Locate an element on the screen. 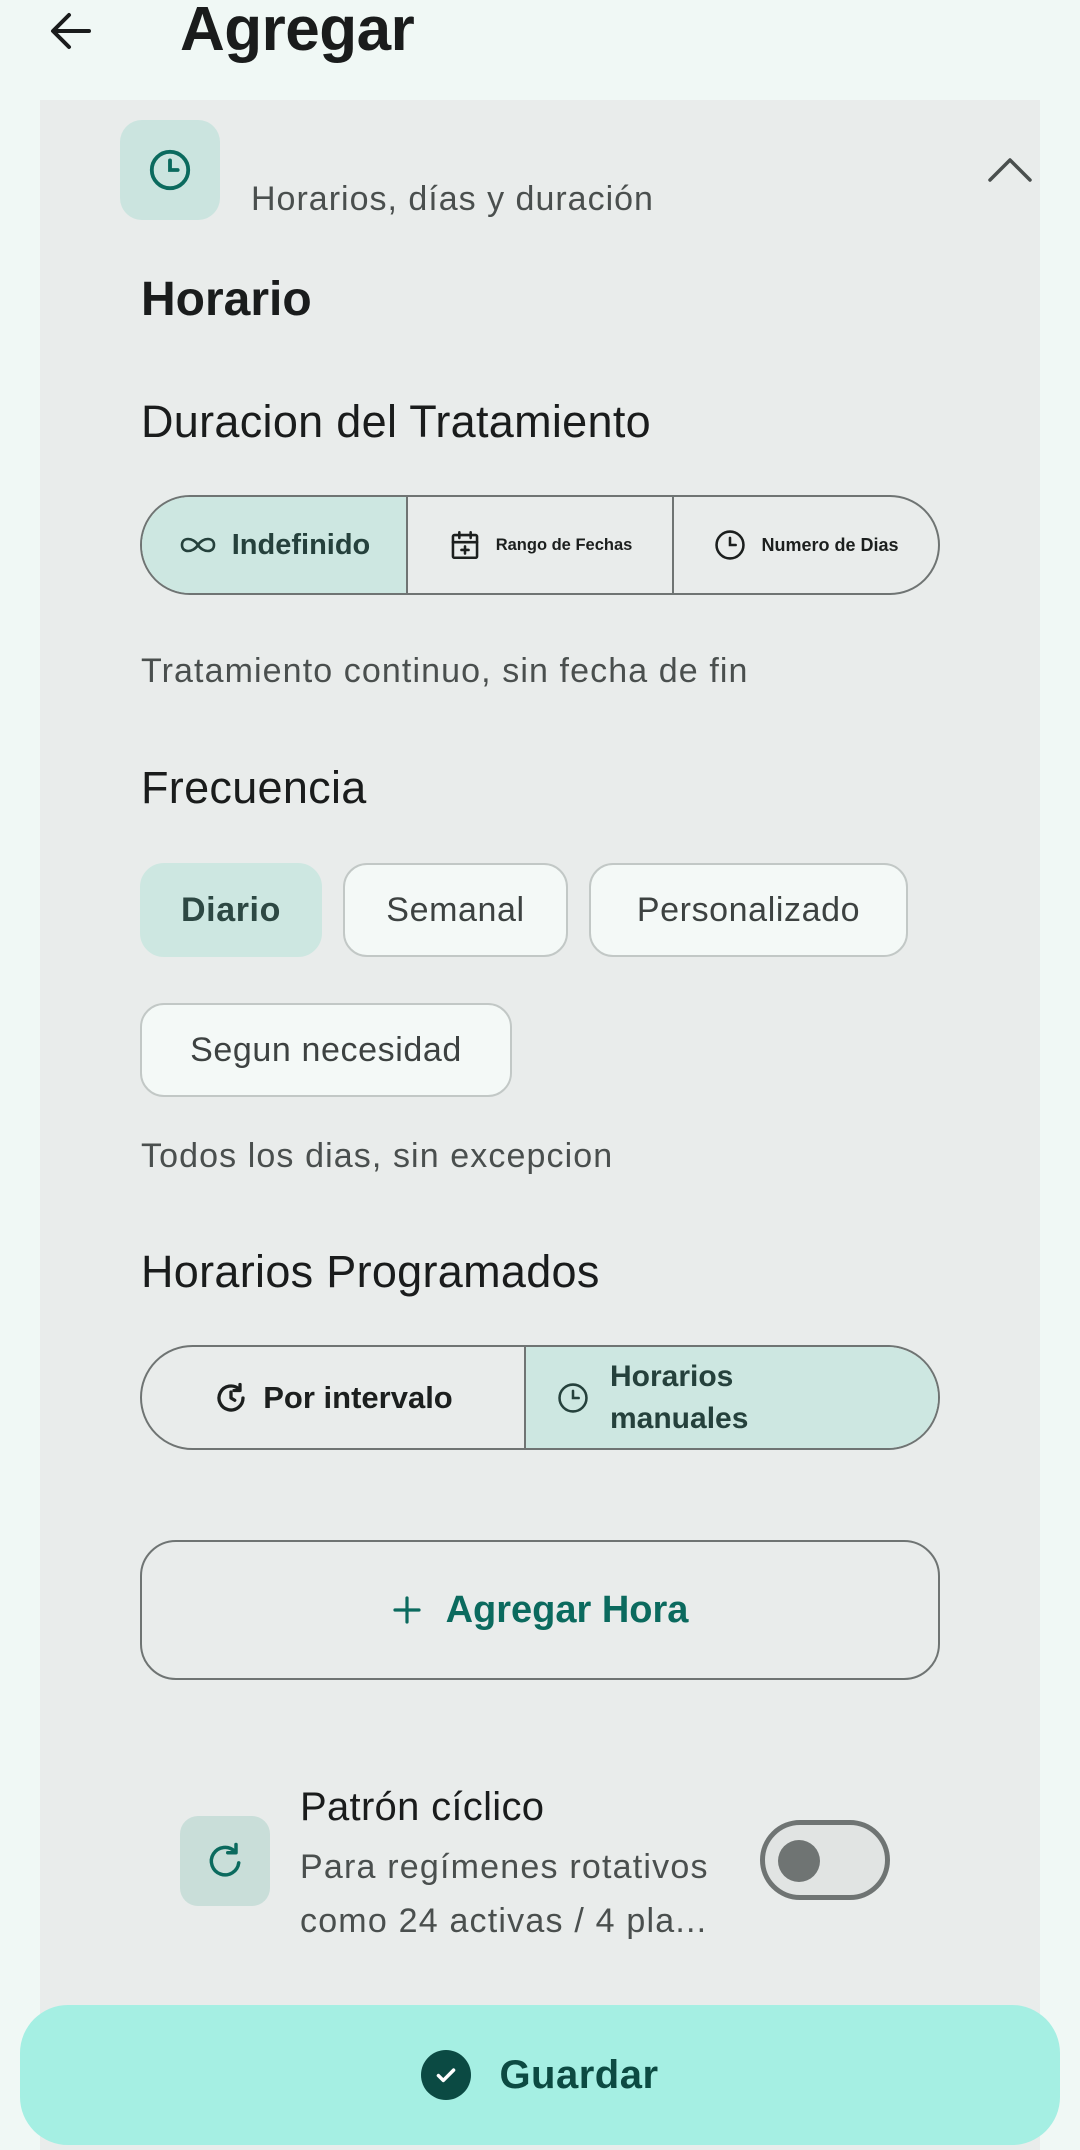 The height and width of the screenshot is (2150, 1080). scheduled-times-label: Horarios Programados is located at coordinates (370, 1271).